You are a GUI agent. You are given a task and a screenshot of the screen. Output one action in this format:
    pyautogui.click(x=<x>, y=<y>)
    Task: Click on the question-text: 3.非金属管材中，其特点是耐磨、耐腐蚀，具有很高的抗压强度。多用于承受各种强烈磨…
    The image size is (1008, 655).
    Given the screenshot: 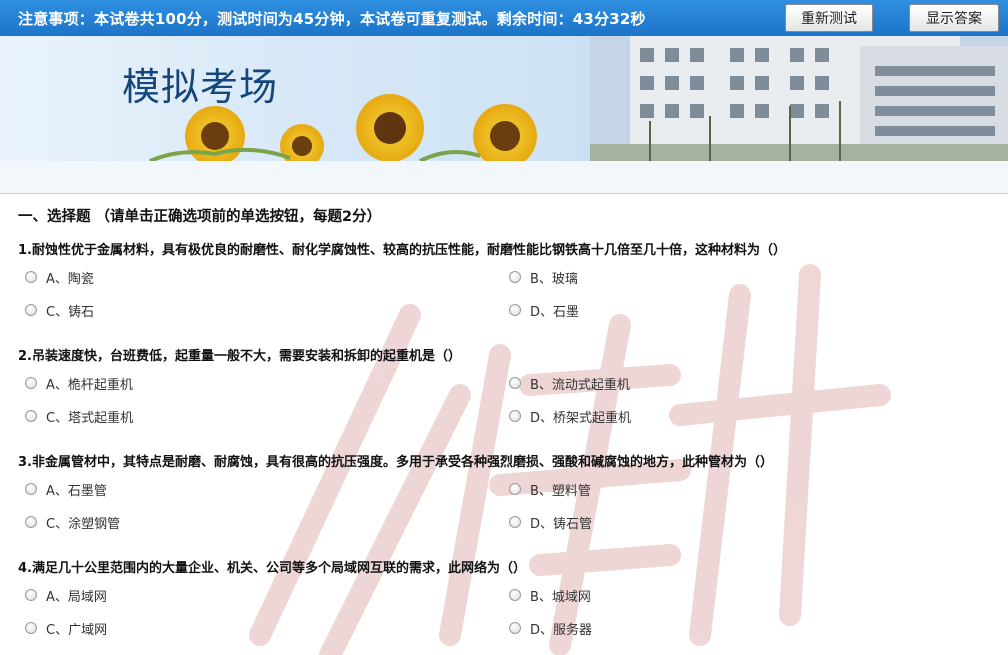 What is the action you would take?
    pyautogui.click(x=395, y=462)
    